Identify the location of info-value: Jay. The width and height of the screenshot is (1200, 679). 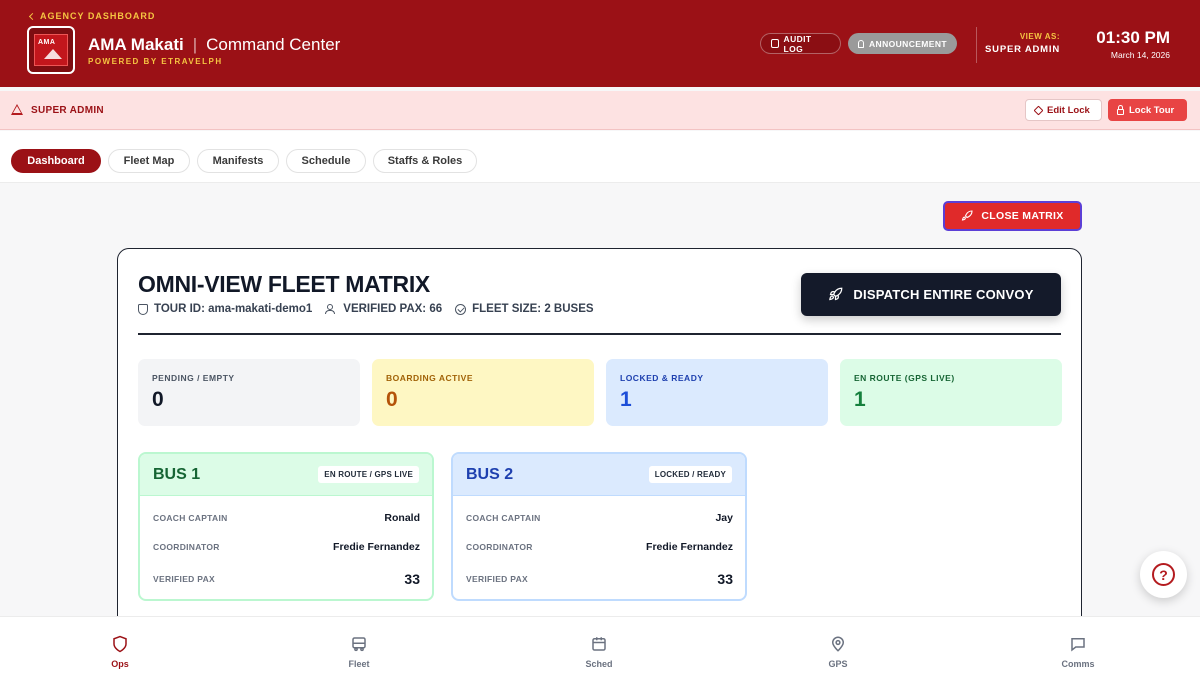
(724, 518).